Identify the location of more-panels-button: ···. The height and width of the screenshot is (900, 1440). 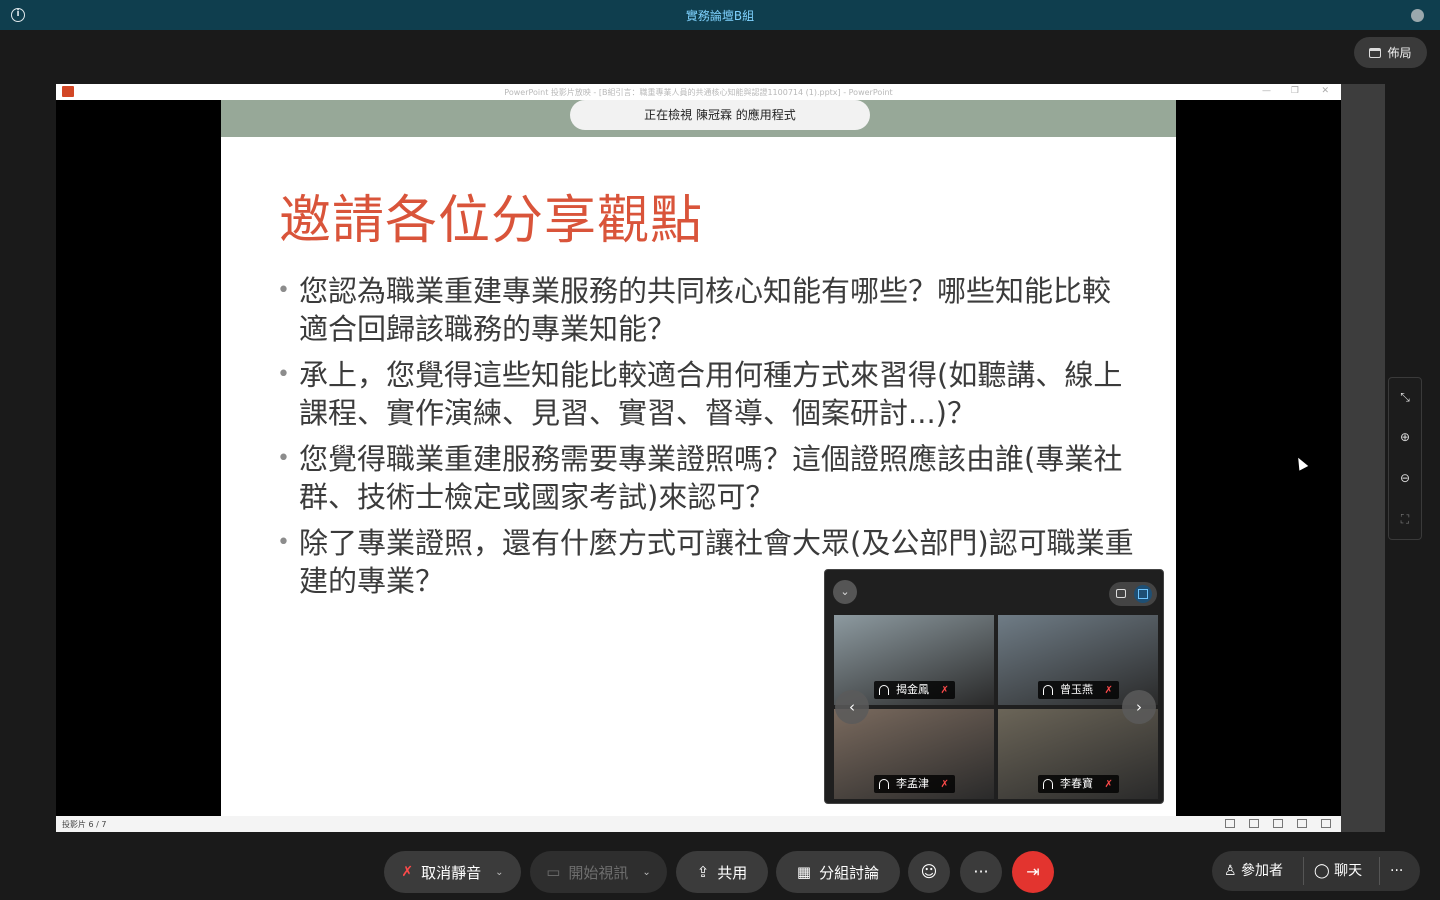
(1396, 871).